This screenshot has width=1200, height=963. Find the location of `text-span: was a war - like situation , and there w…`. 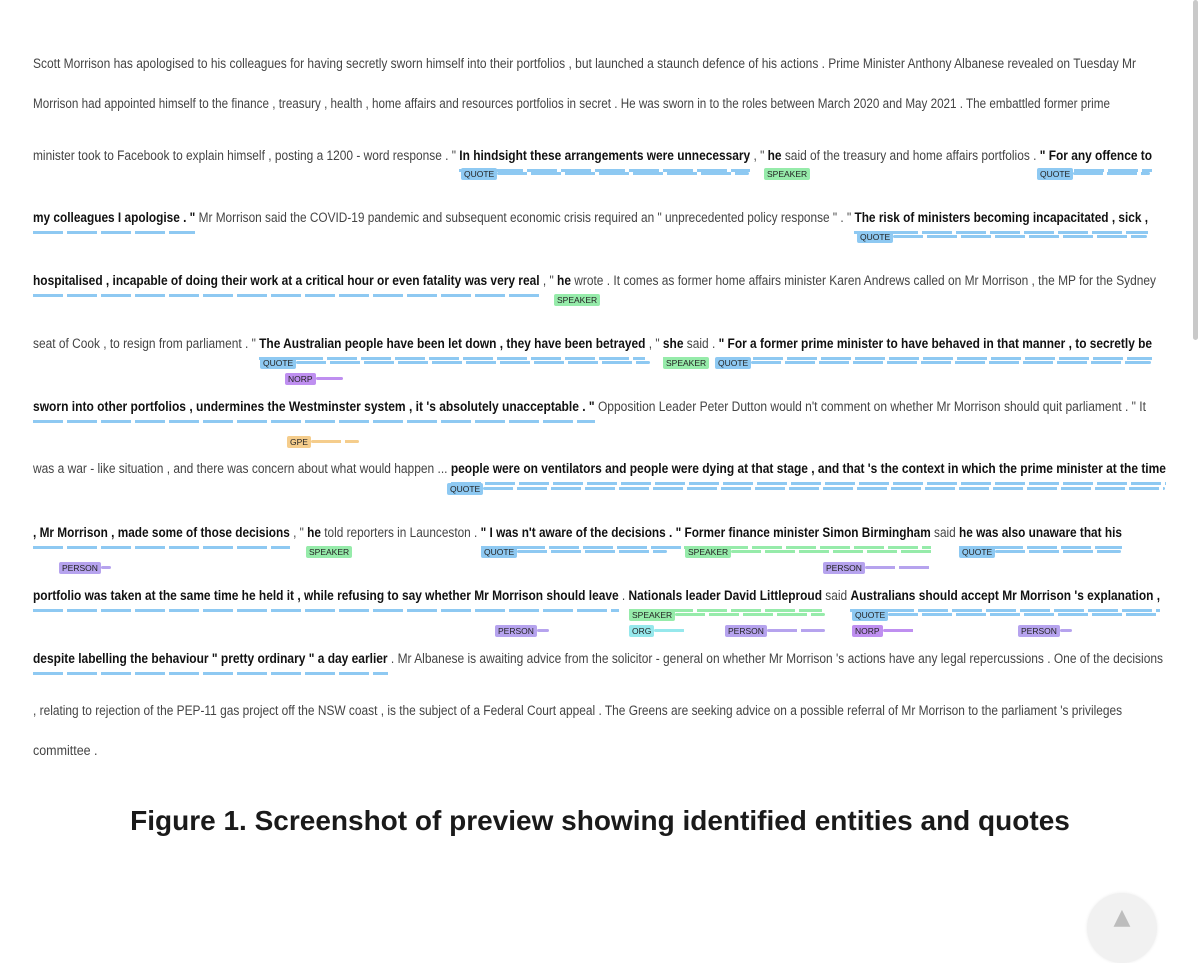

text-span: was a war - like situation , and there w… is located at coordinates (242, 469).